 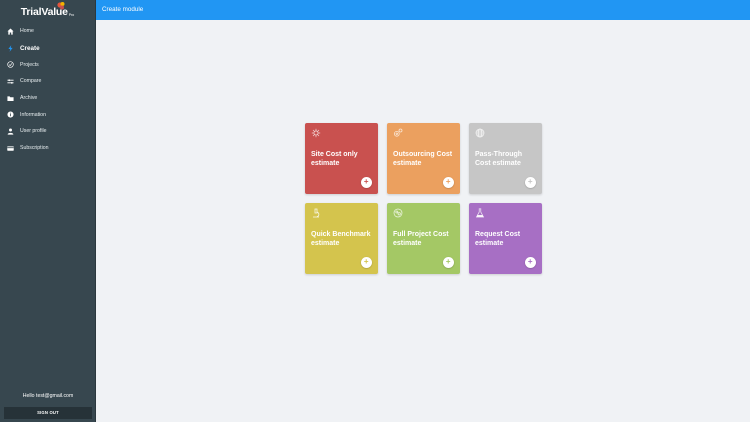 I want to click on card-pass-through-cost-estimate: Pass-Through Cost estimate +, so click(x=505, y=158).